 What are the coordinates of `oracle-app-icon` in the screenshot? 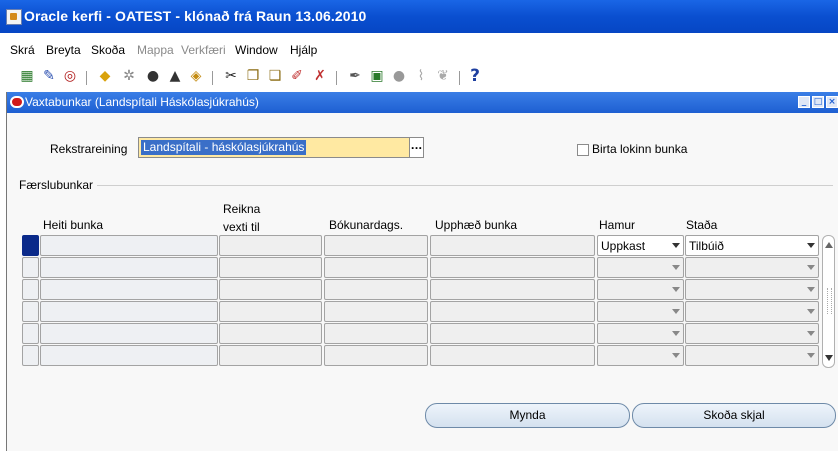 It's located at (14, 17).